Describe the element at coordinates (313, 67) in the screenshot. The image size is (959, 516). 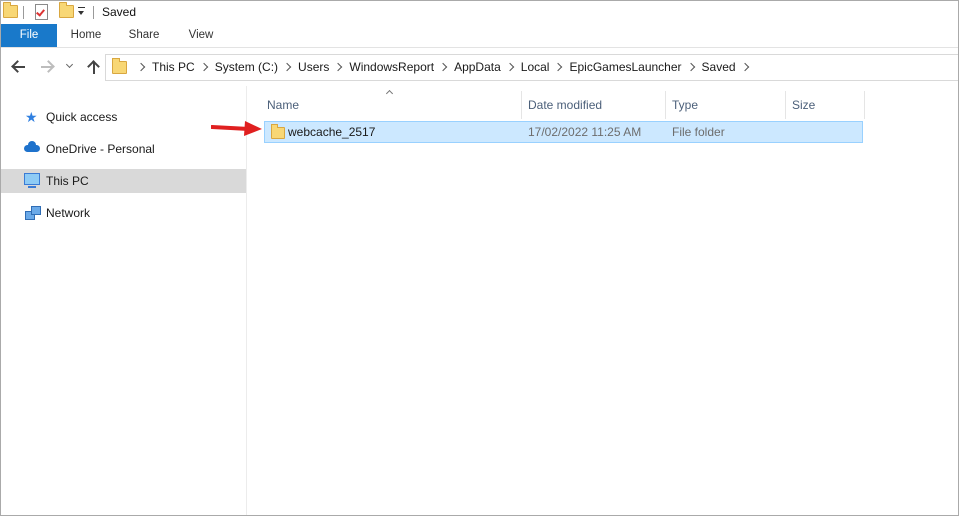
I see `breadcrumb-users: Users` at that location.